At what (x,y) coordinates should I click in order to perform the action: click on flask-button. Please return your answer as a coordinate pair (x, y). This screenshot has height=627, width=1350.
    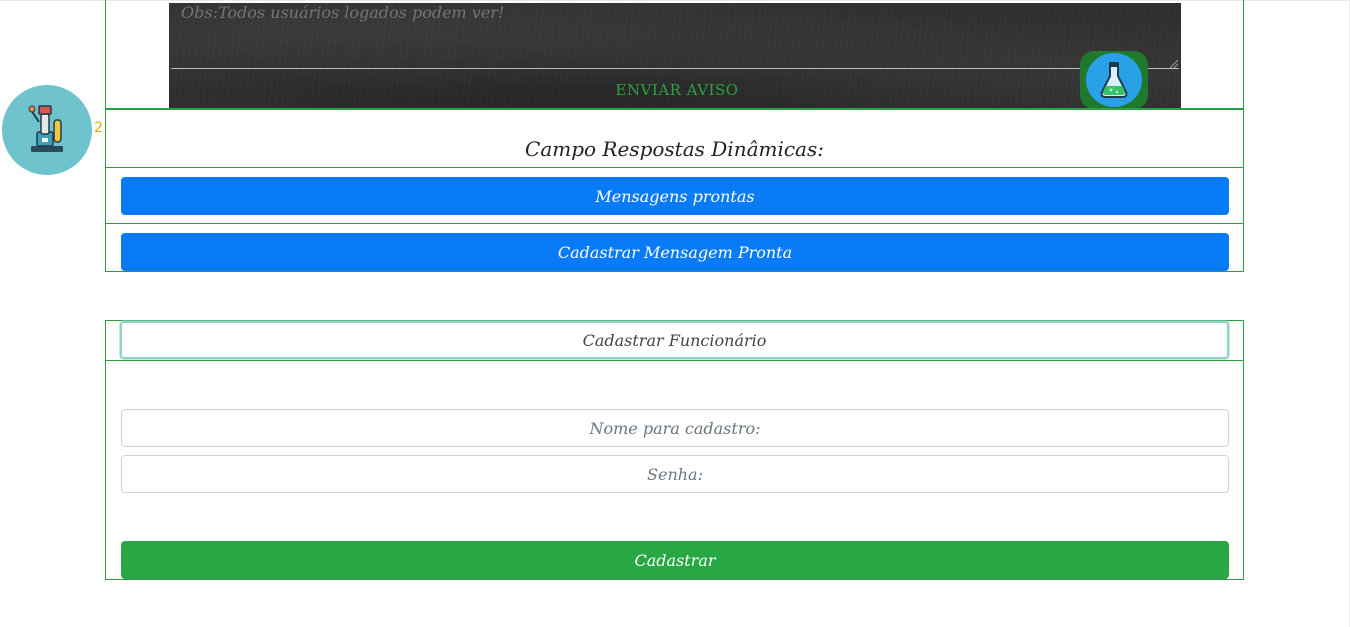
    Looking at the image, I should click on (1114, 79).